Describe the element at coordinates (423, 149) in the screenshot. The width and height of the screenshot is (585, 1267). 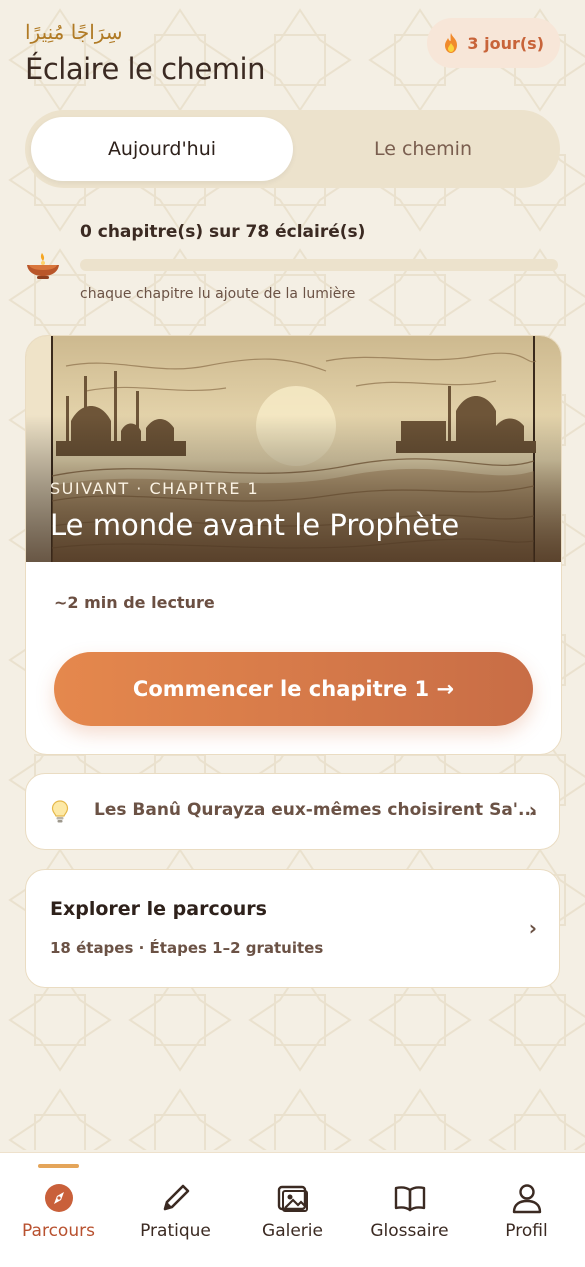
I see `tab-path: Le chemin` at that location.